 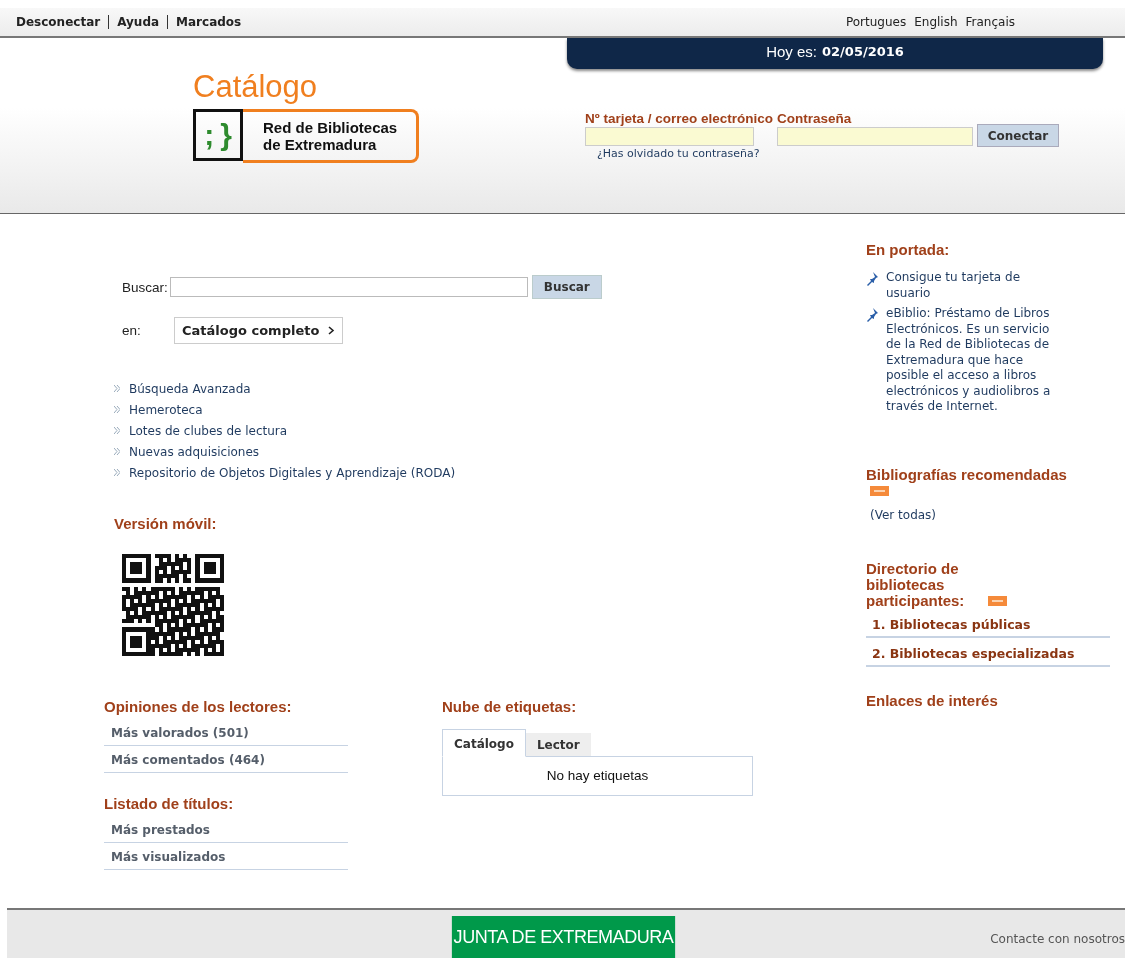 What do you see at coordinates (597, 776) in the screenshot?
I see `empty-message: No hay etiquetas` at bounding box center [597, 776].